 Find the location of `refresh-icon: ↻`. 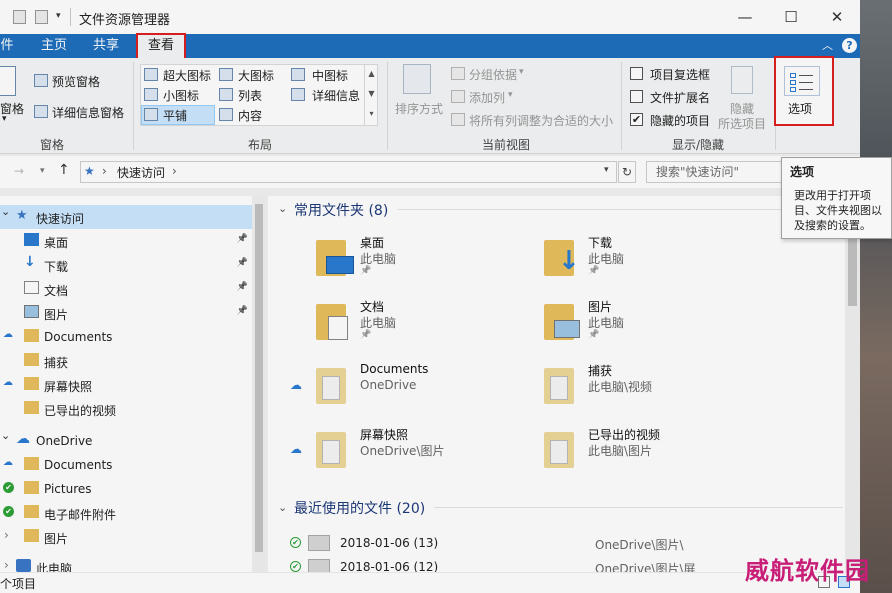

refresh-icon: ↻ is located at coordinates (627, 172).